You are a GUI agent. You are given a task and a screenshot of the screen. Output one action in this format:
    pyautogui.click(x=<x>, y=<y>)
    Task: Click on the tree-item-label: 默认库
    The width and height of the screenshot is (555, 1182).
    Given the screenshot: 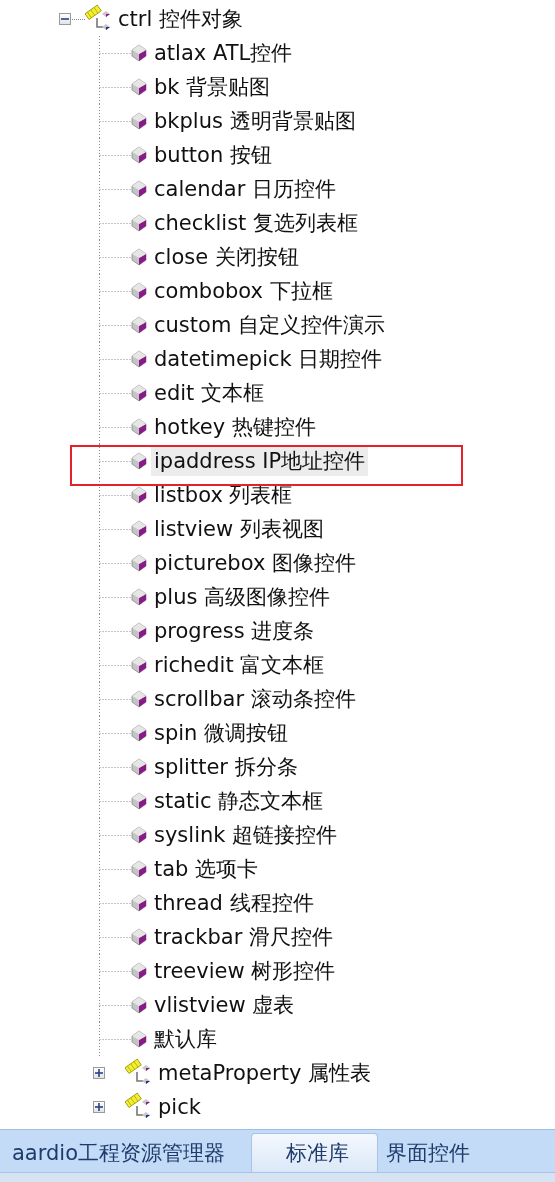 What is the action you would take?
    pyautogui.click(x=185, y=1039)
    